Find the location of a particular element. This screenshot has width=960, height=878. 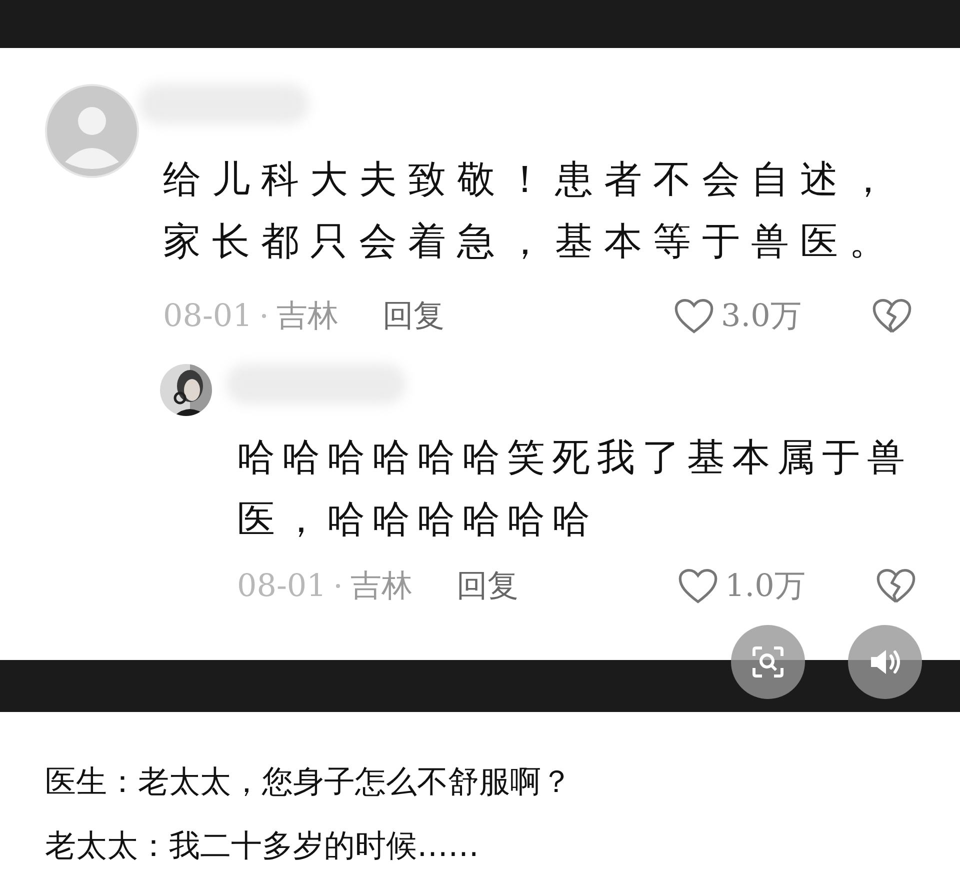

comment-text: 给儿科大夫致敬！患者不会自述，家长都只会着急，基本等于兽医。 is located at coordinates (531, 210).